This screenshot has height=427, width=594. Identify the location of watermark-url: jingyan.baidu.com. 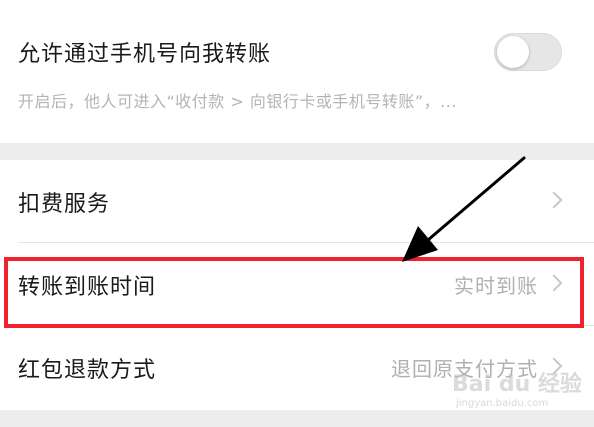
(502, 403).